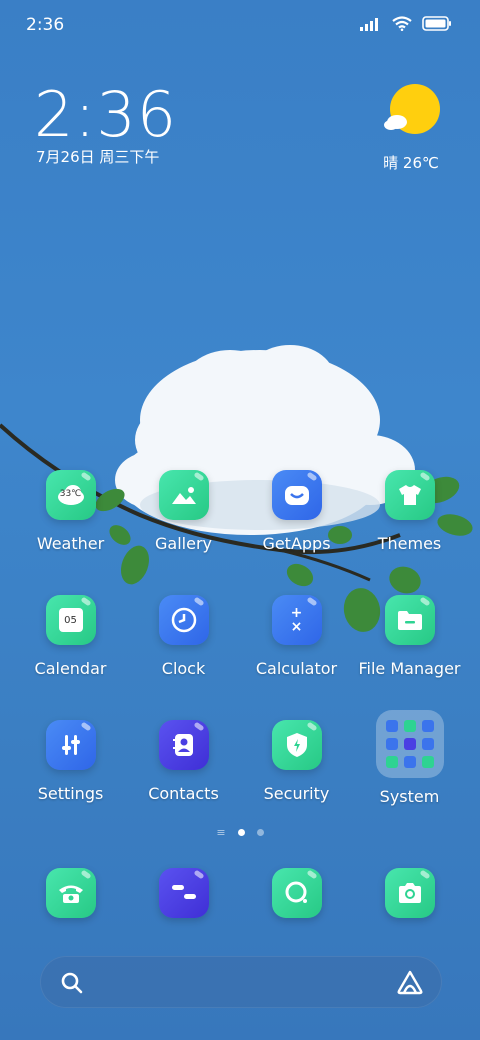 The image size is (480, 1040). Describe the element at coordinates (240, 25) in the screenshot. I see `status-bar: 2:36` at that location.